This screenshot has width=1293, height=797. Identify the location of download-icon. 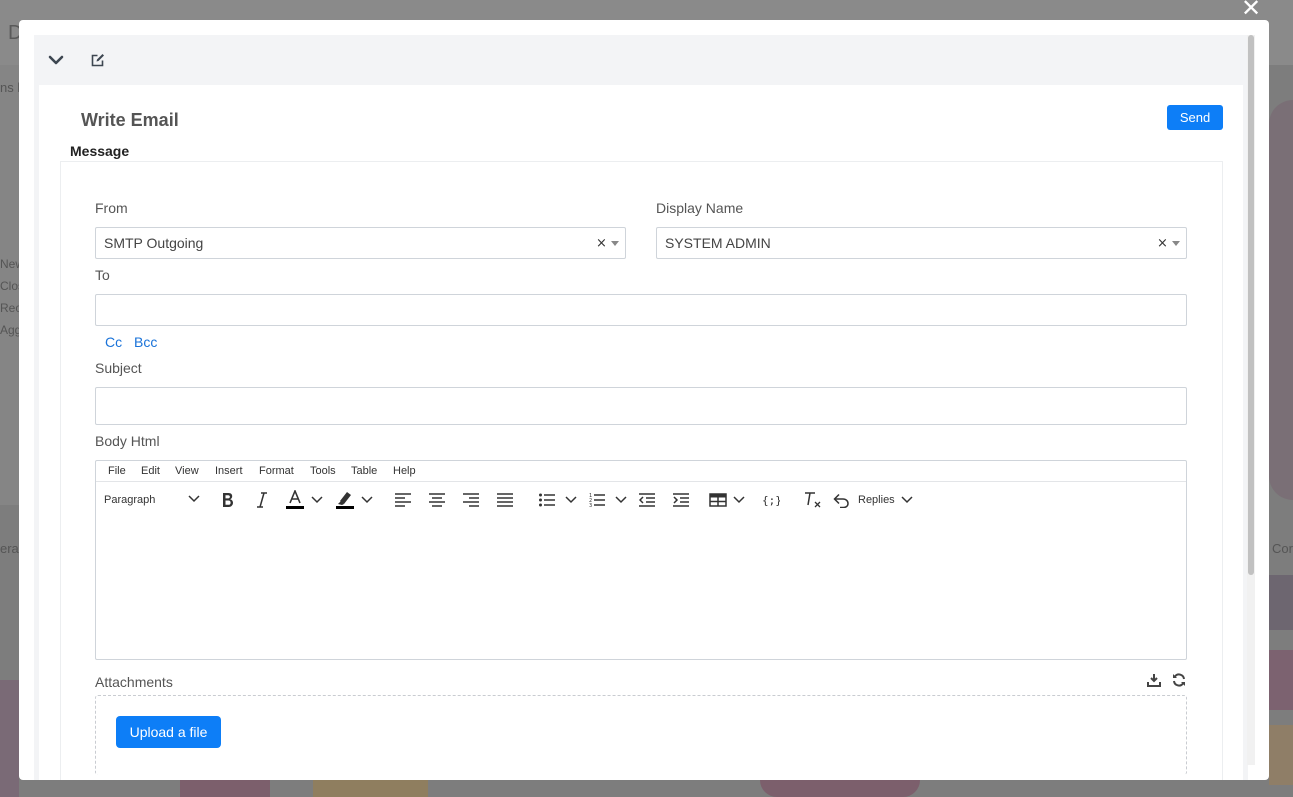
(1154, 680).